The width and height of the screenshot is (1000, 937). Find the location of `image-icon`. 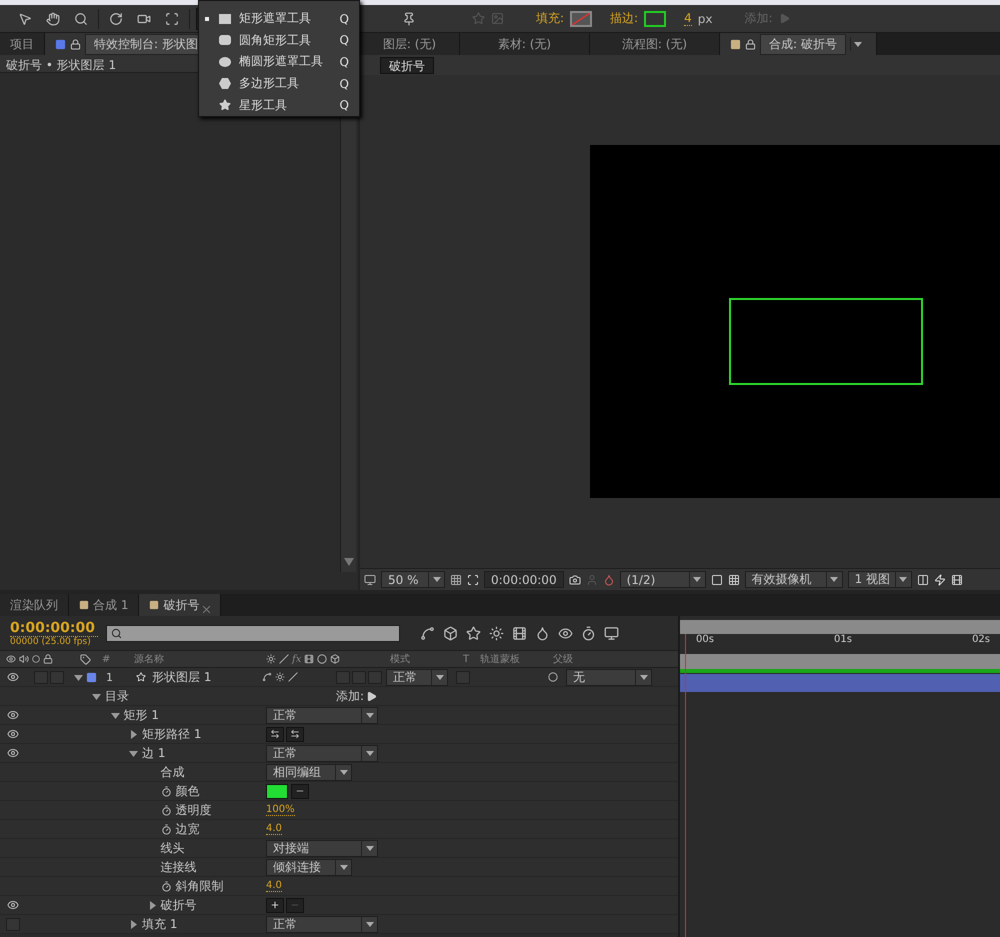

image-icon is located at coordinates (497, 18).